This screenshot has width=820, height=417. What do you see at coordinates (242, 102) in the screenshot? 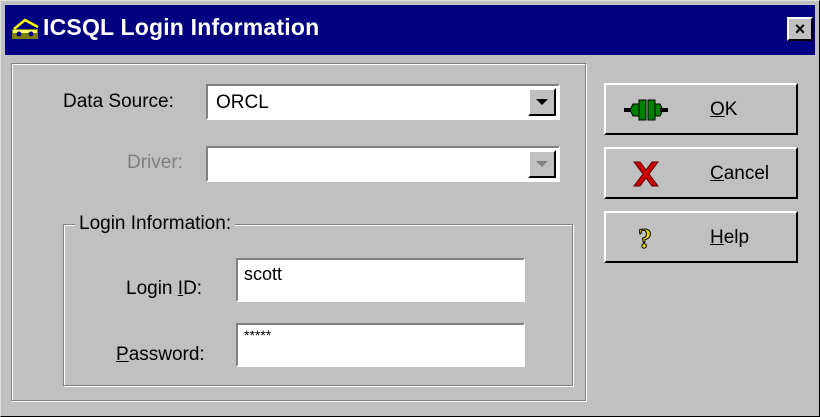
I see `data-source-value: ORCL` at bounding box center [242, 102].